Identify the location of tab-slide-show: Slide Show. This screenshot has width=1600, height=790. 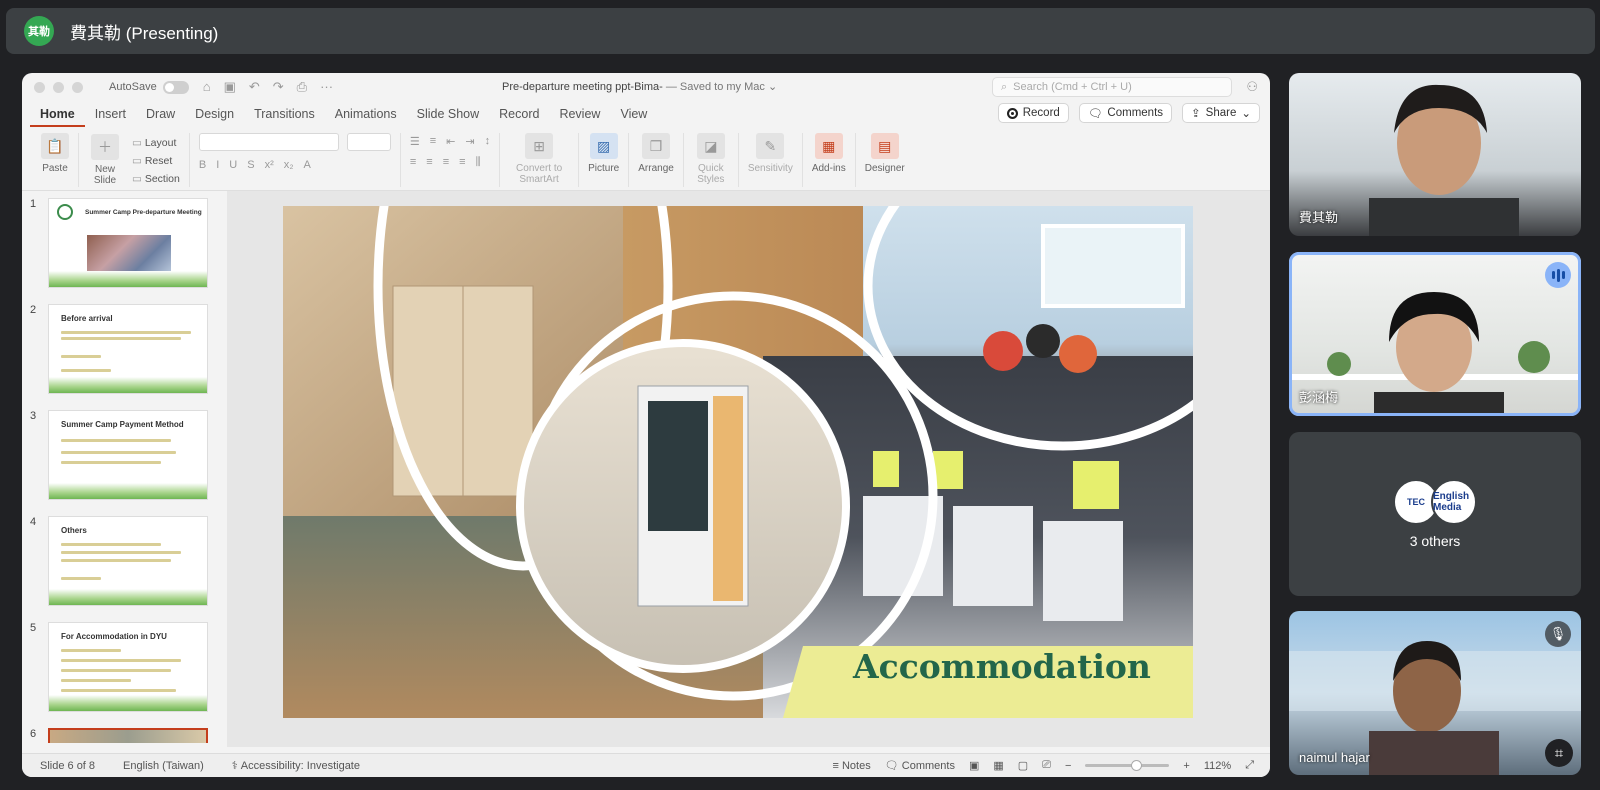
(448, 114).